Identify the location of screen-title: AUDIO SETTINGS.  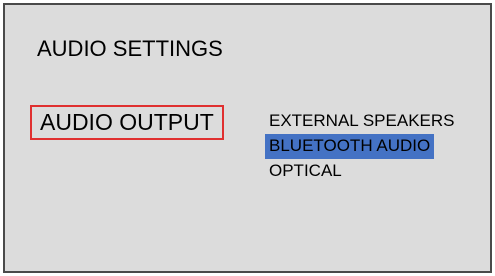
(130, 48).